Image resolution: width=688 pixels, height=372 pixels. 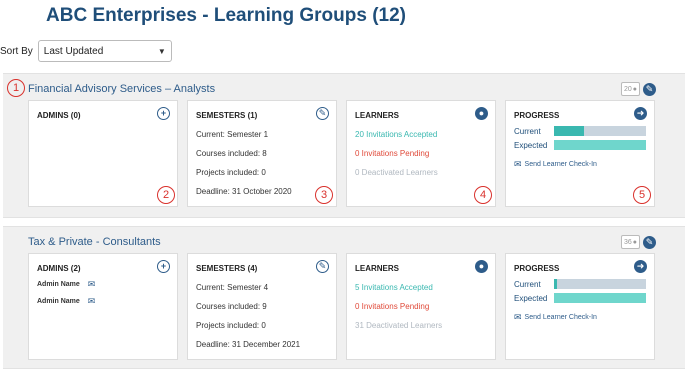 I want to click on callout-marker: 5, so click(x=642, y=195).